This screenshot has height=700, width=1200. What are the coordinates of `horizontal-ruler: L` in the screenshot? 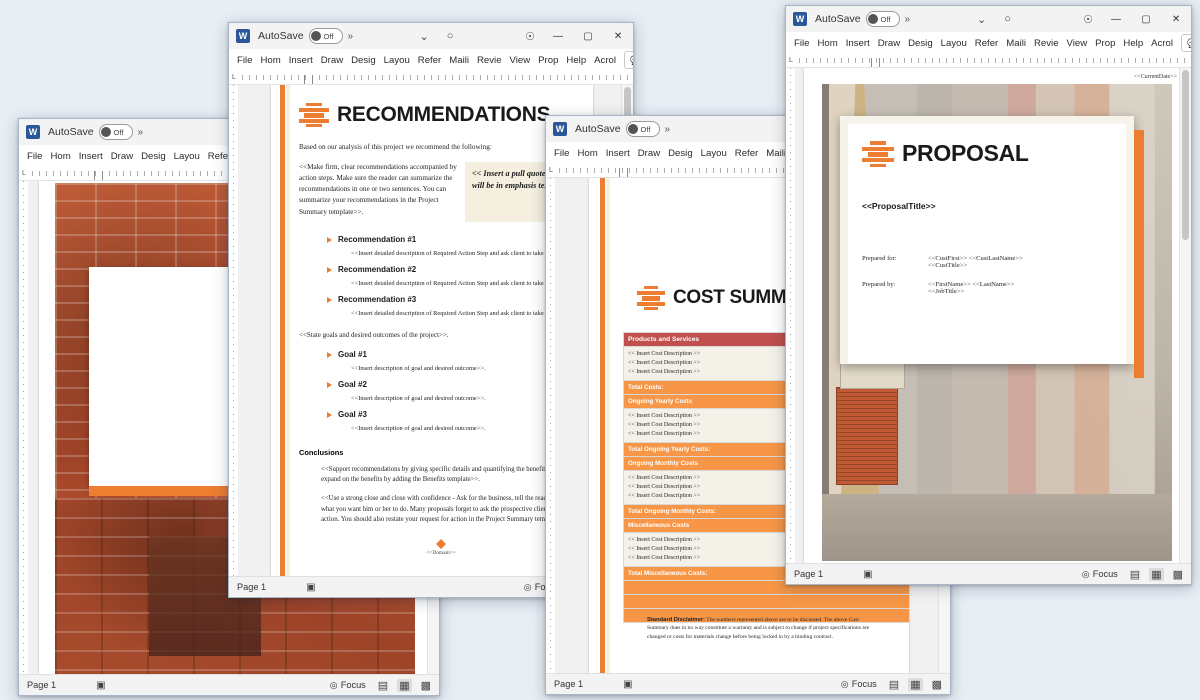 It's located at (431, 78).